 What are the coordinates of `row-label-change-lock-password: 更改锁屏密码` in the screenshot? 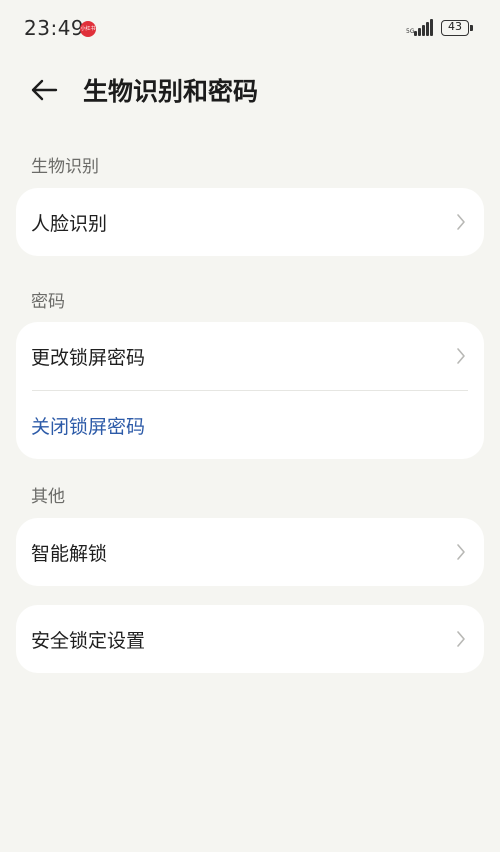 It's located at (88, 357).